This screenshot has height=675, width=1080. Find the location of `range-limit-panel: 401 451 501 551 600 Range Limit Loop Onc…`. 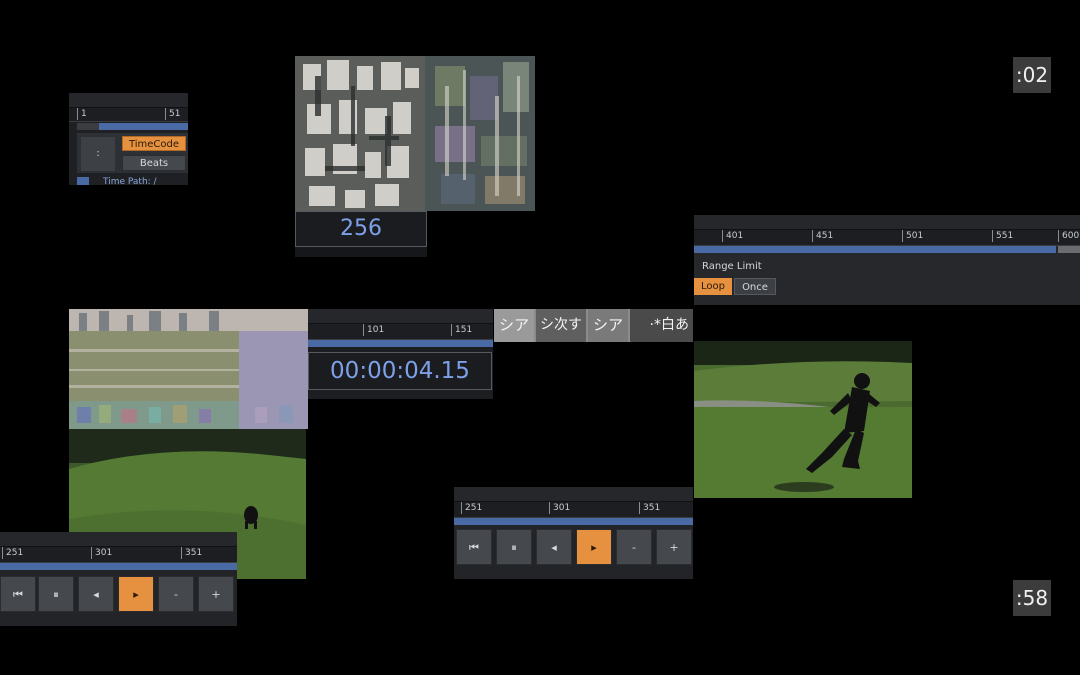

range-limit-panel: 401 451 501 551 600 Range Limit Loop Onc… is located at coordinates (887, 260).